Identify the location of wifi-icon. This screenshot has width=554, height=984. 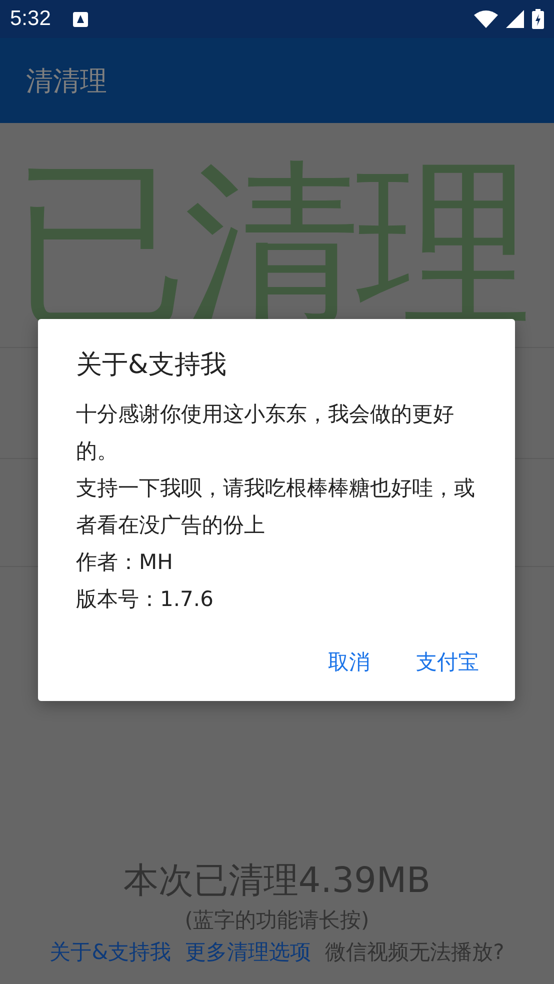
(486, 19).